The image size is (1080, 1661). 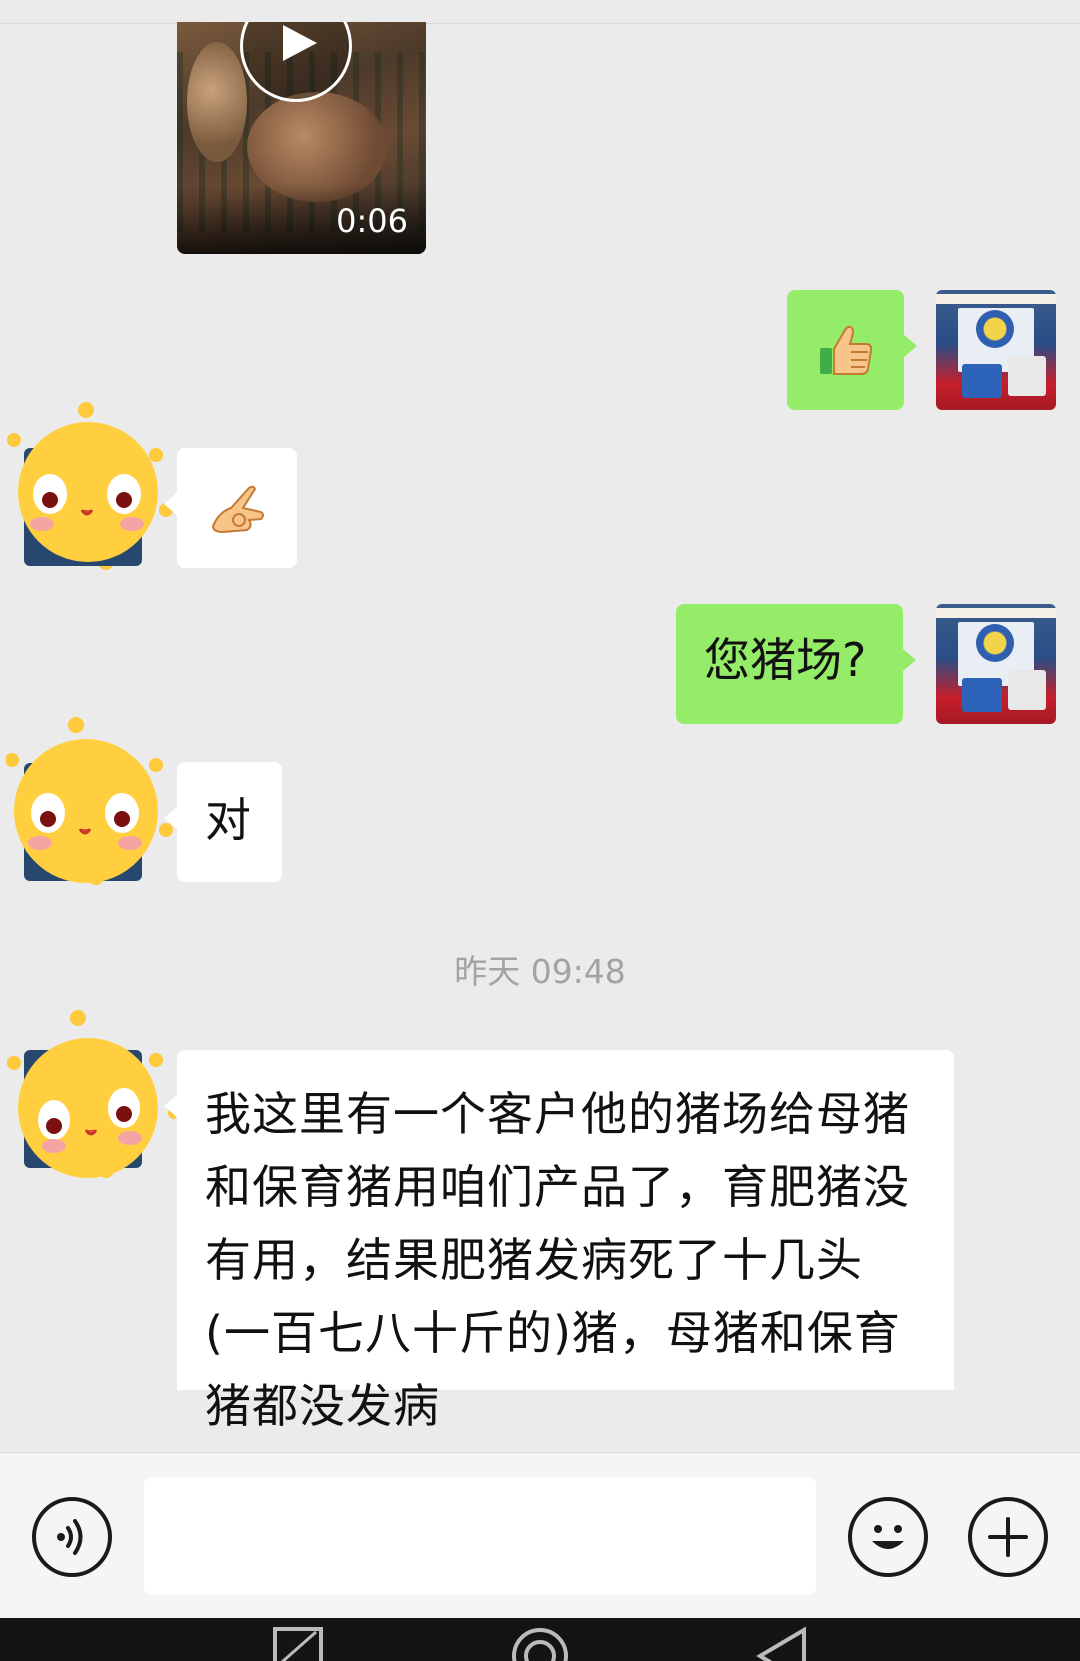 I want to click on home-icon, so click(x=540, y=1643).